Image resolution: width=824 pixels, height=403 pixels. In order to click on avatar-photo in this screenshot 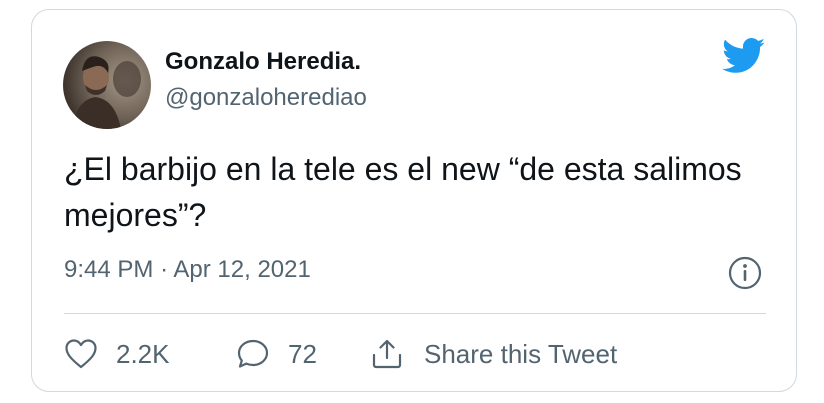, I will do `click(107, 85)`.